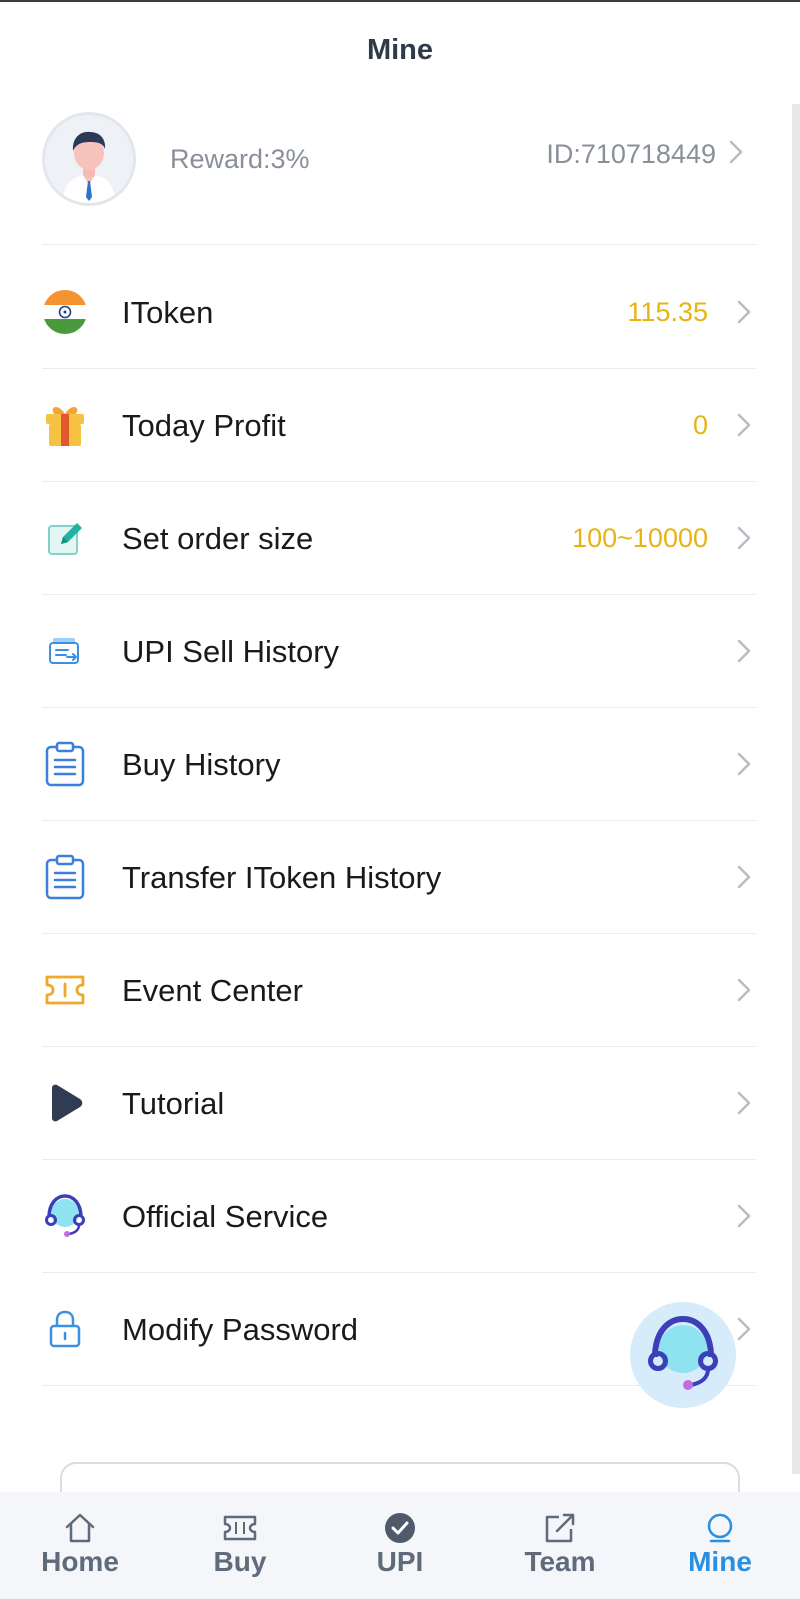 The width and height of the screenshot is (800, 1599). I want to click on tab-label: UPI, so click(400, 1561).